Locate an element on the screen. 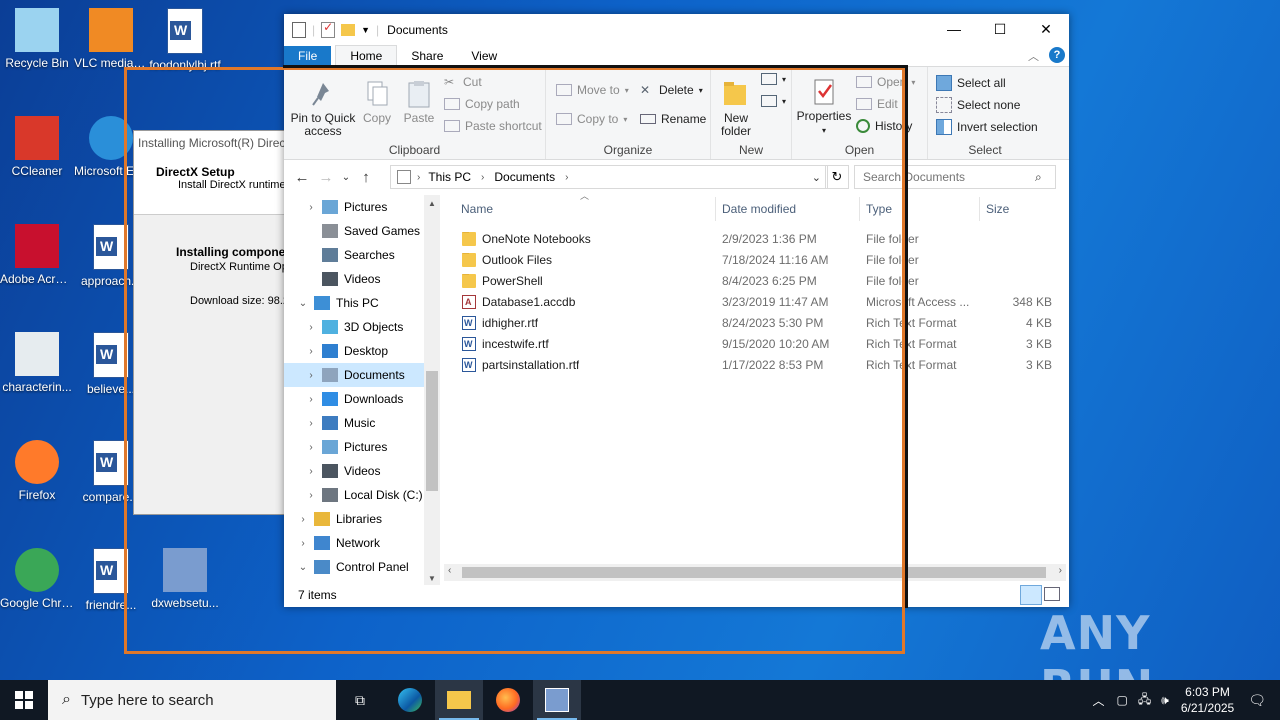 Image resolution: width=1280 pixels, height=720 pixels. open-button: Open ▾ is located at coordinates (885, 82).